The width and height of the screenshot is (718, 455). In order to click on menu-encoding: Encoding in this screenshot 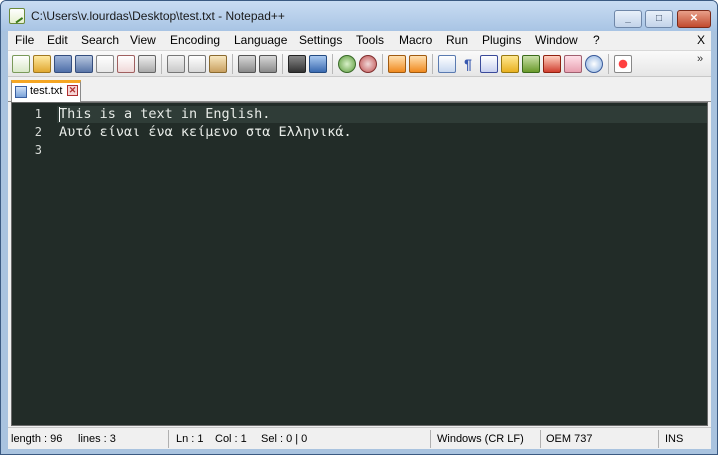, I will do `click(195, 40)`.